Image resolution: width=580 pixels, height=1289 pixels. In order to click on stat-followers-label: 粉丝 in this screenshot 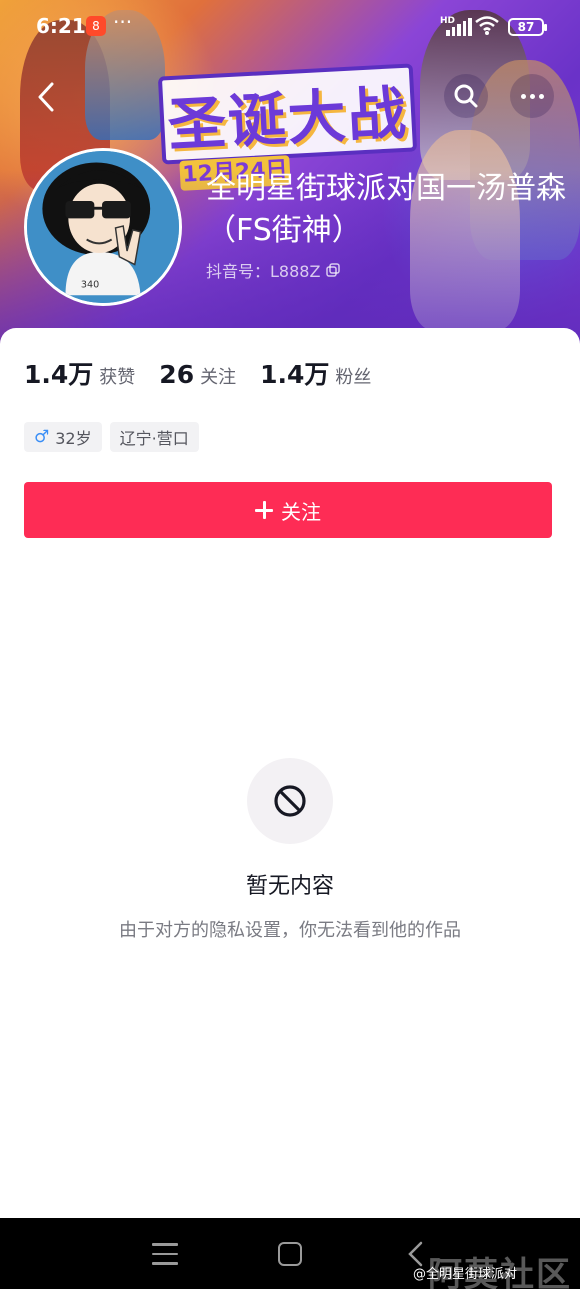, I will do `click(353, 377)`.